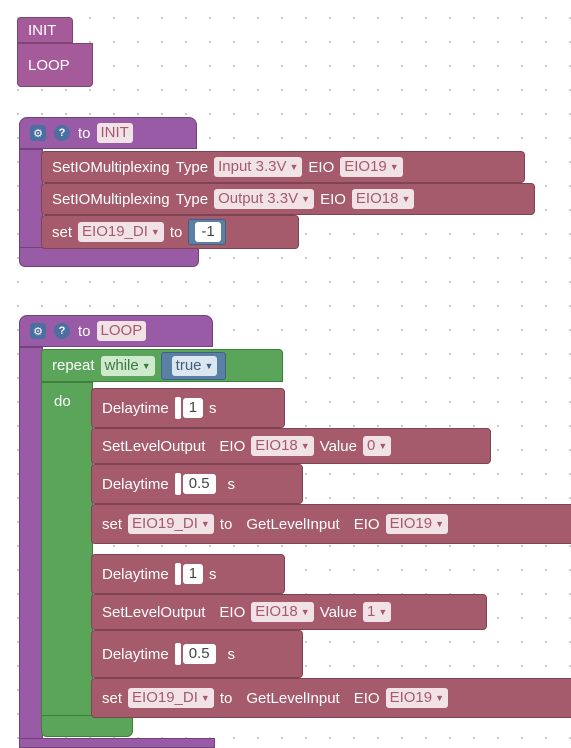 This screenshot has width=571, height=748. Describe the element at coordinates (121, 331) in the screenshot. I see `loop-proc-name-field: LOOP` at that location.